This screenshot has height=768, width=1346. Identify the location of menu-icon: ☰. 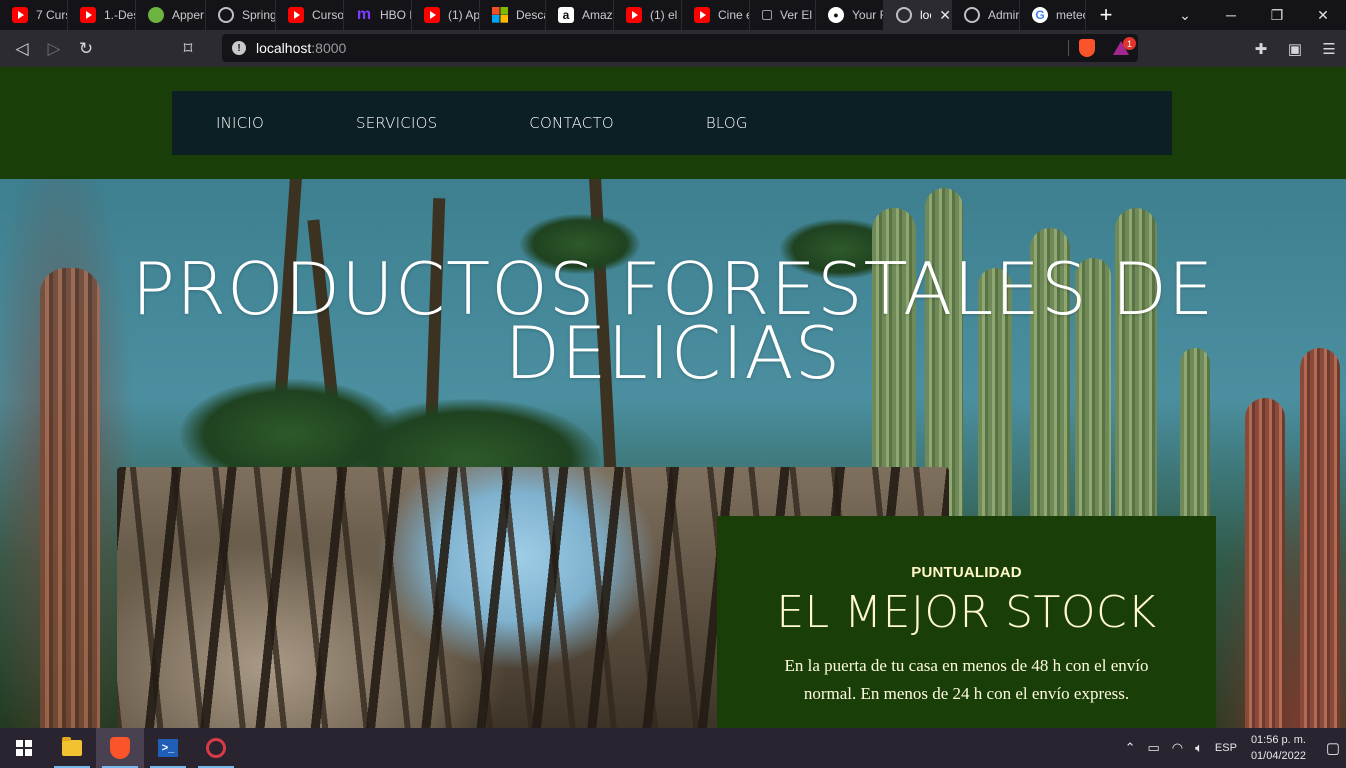
(1329, 49).